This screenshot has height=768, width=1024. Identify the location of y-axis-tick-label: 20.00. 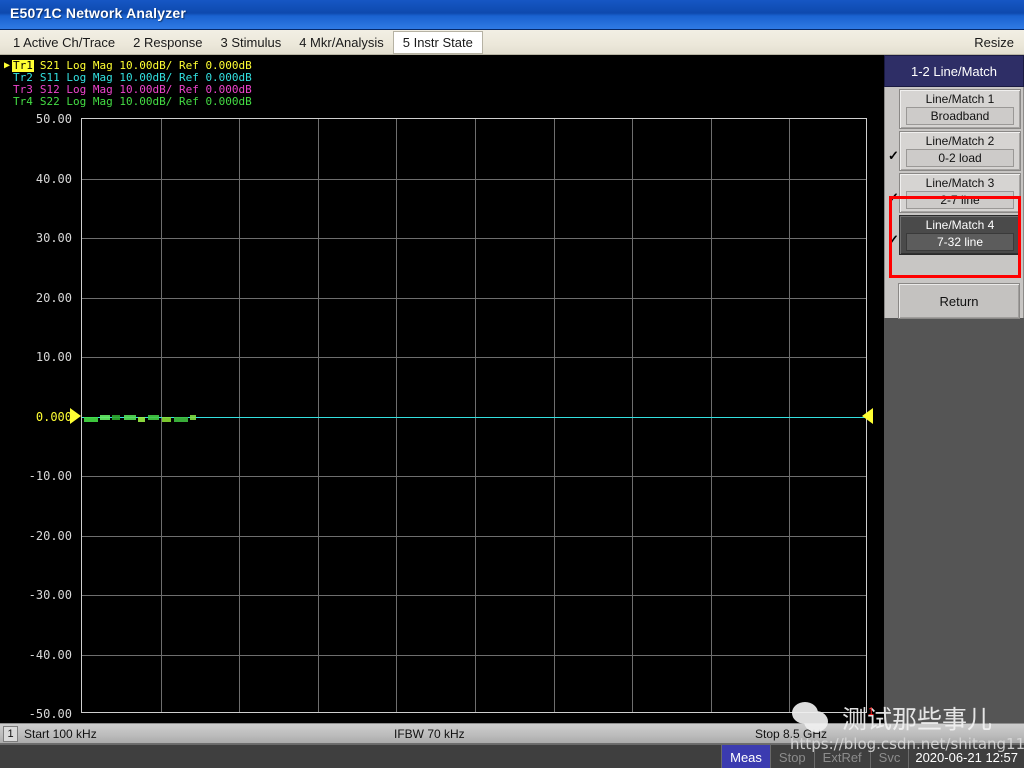
(53, 297).